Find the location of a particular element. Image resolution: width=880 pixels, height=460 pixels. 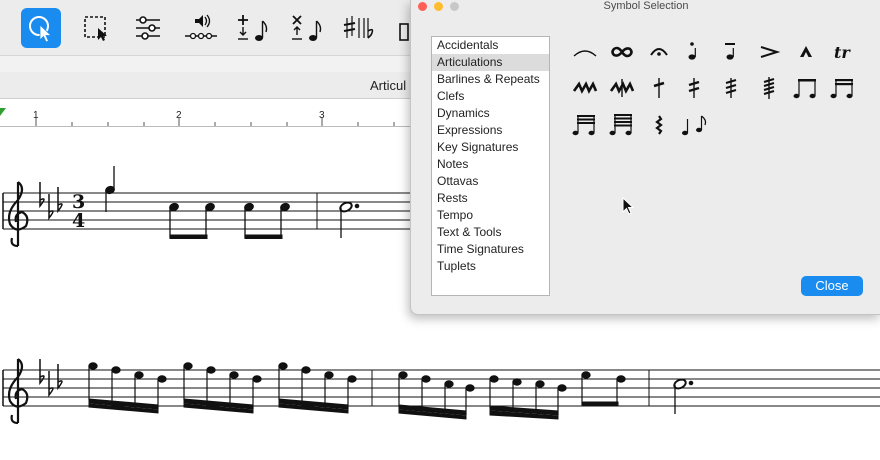

inverted-mordent-icon is located at coordinates (622, 88).